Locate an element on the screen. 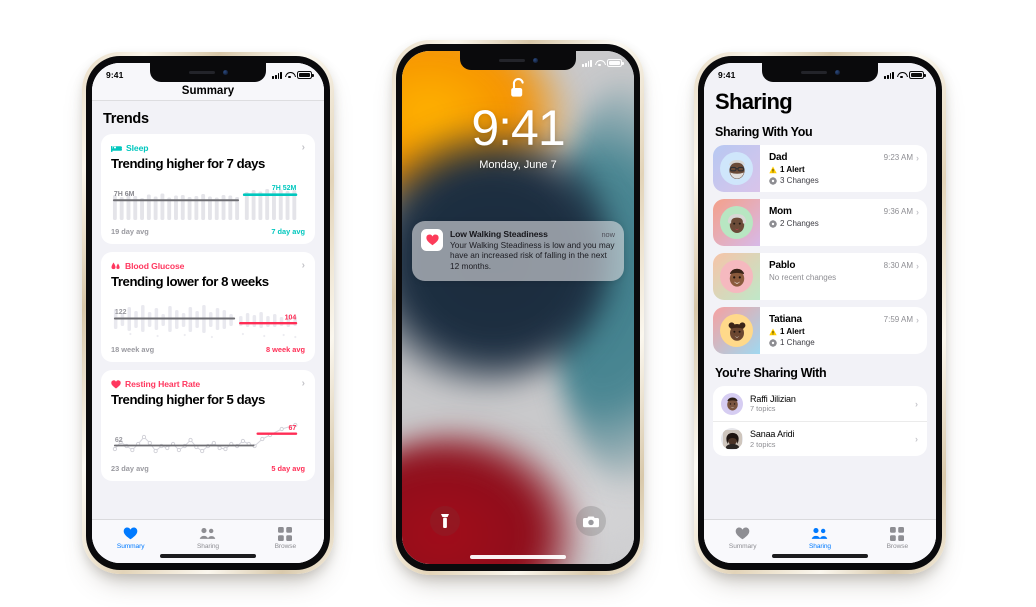 The width and height of the screenshot is (1036, 607). share-row-dad: Dad 9:23 AM › 1 Alert 3 Changes is located at coordinates (820, 168).